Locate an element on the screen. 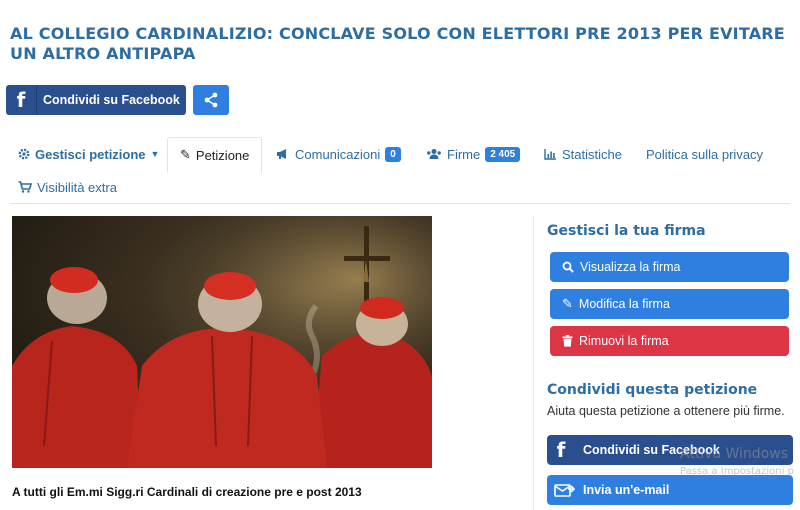  tab-communications: Comunicazioni 0 is located at coordinates (338, 154).